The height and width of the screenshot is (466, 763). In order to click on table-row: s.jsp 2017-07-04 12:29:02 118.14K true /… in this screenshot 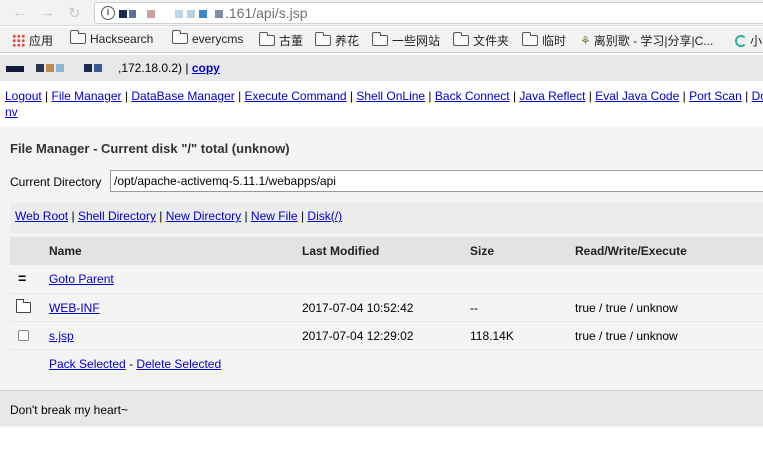, I will do `click(386, 335)`.